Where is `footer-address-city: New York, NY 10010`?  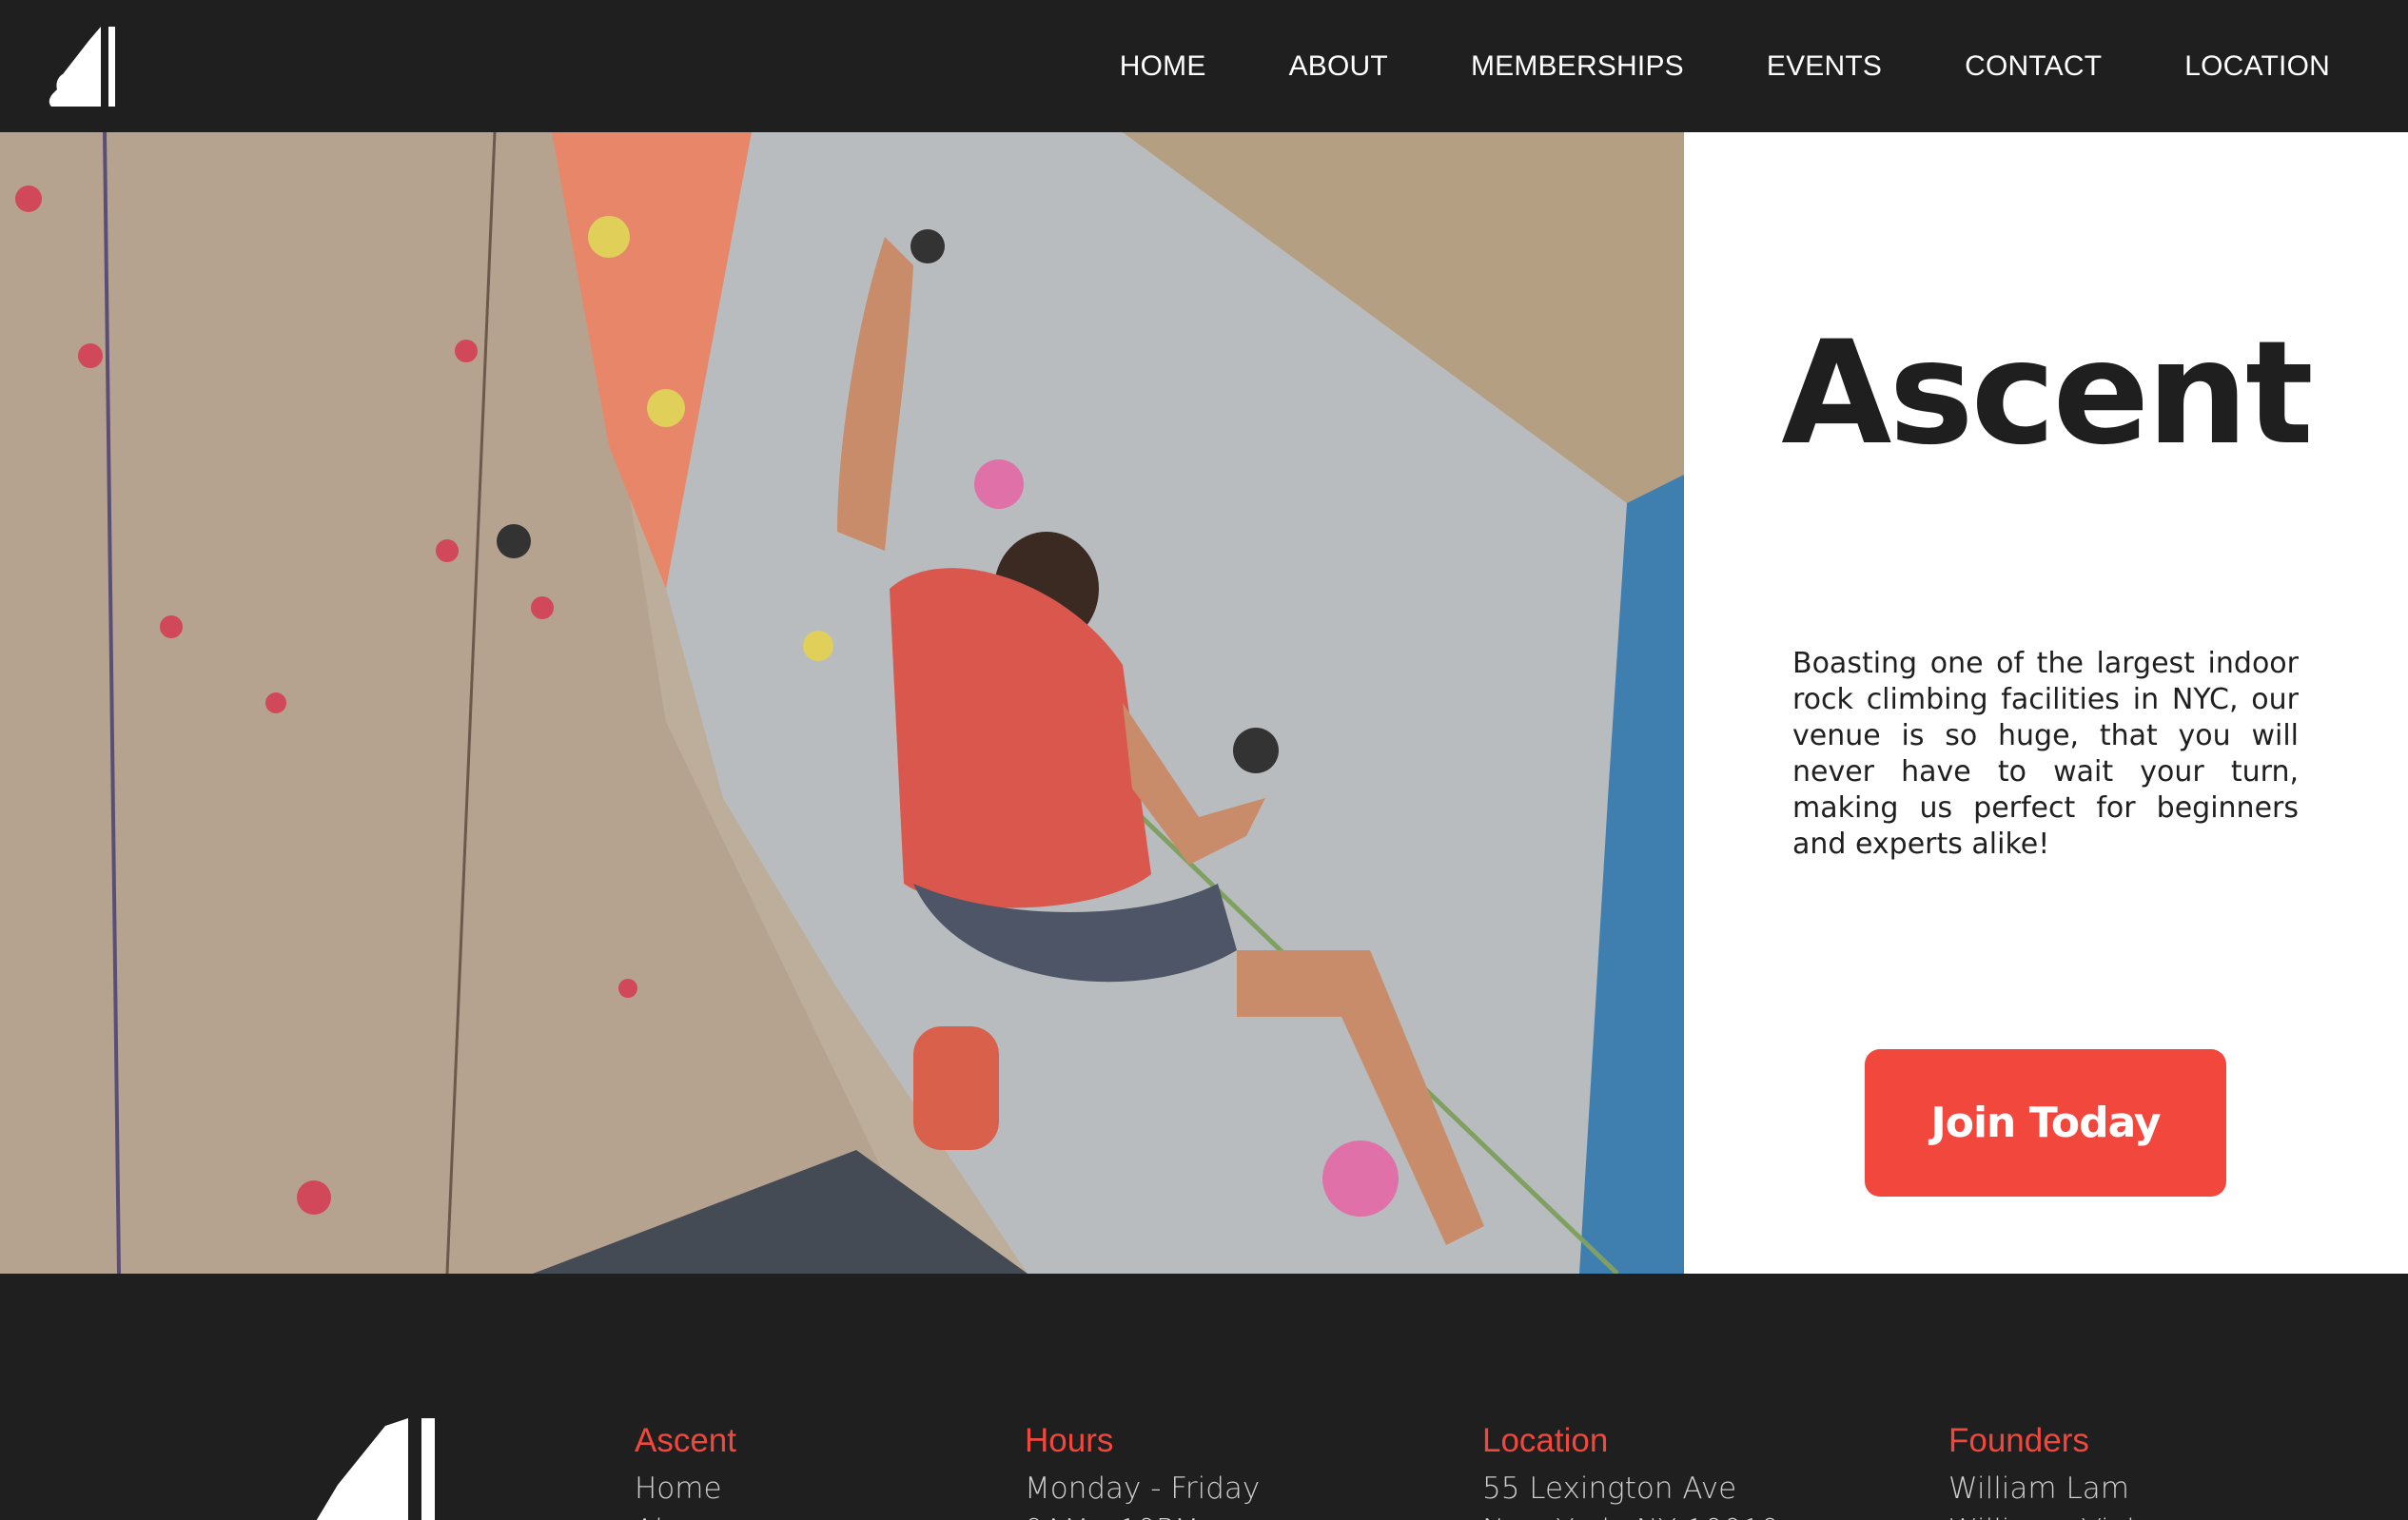 footer-address-city: New York, NY 10010 is located at coordinates (1630, 1515).